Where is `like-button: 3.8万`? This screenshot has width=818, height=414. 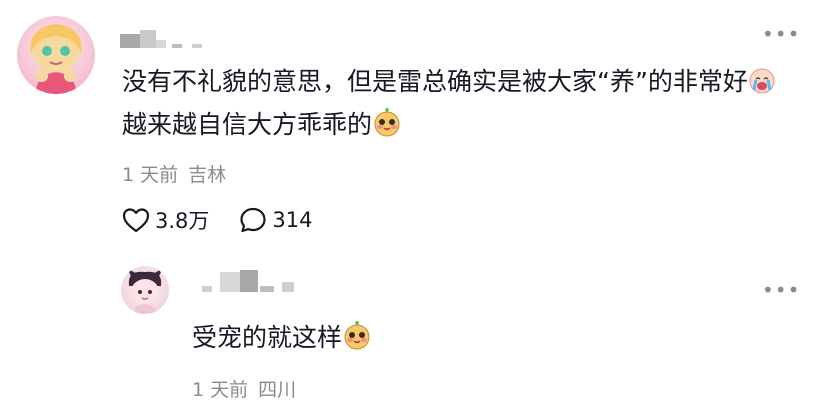
like-button: 3.8万 is located at coordinates (165, 220).